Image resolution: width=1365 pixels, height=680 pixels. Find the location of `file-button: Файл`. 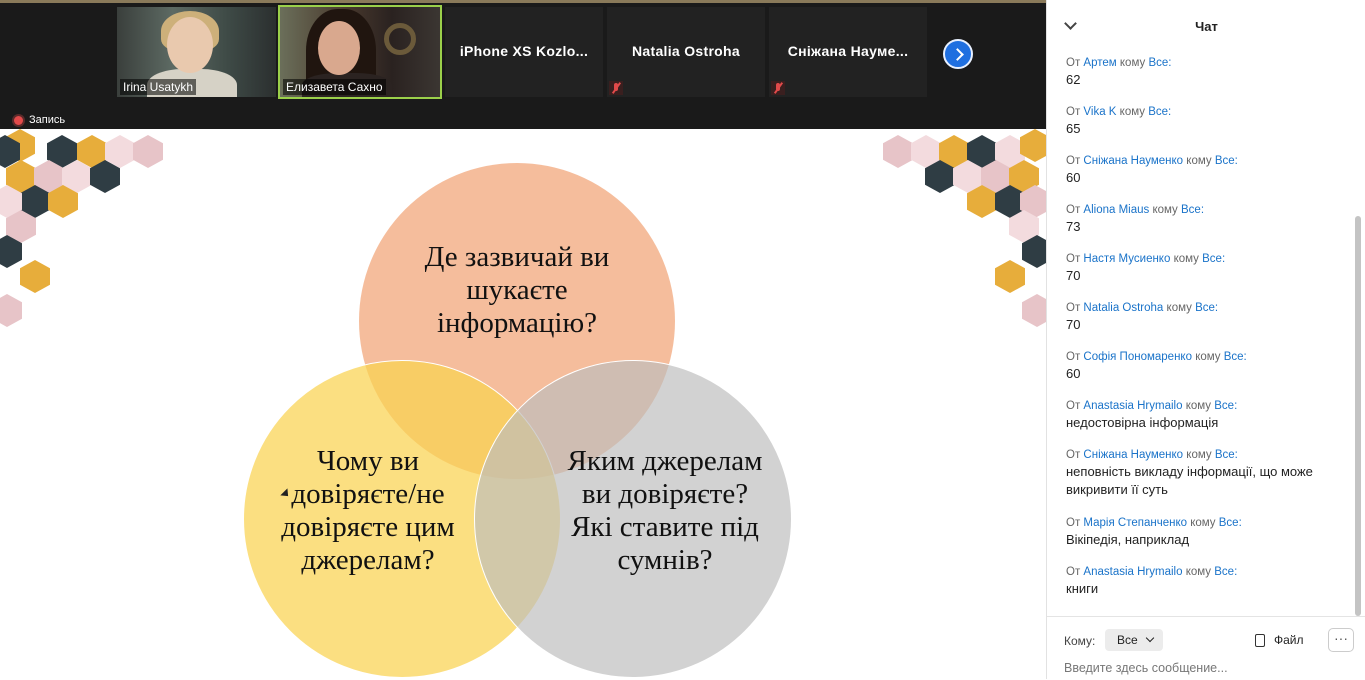

file-button: Файл is located at coordinates (1279, 640).